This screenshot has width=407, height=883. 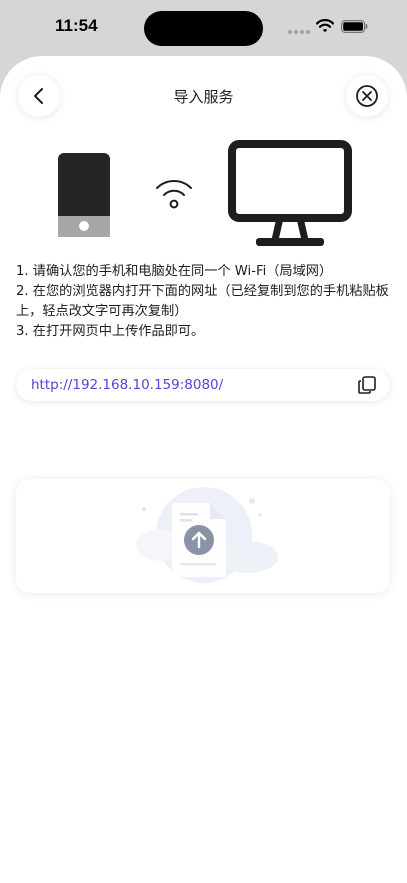 I want to click on upload-file-icon, so click(x=207, y=535).